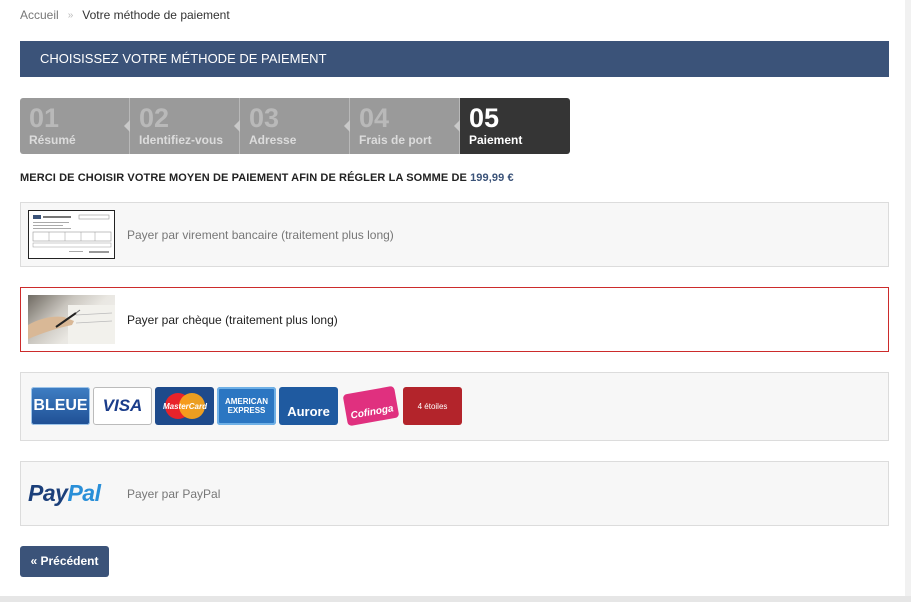  I want to click on step-address: 03 Adresse, so click(295, 126).